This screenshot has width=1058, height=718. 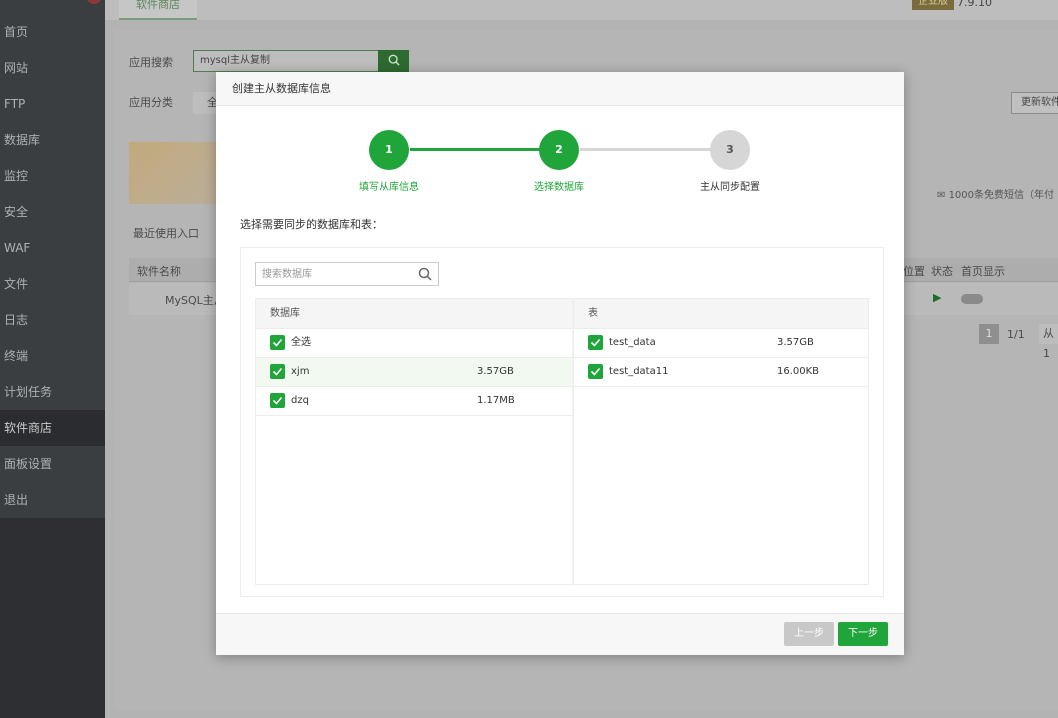 What do you see at coordinates (559, 187) in the screenshot?
I see `step-2-label: 选择数据库` at bounding box center [559, 187].